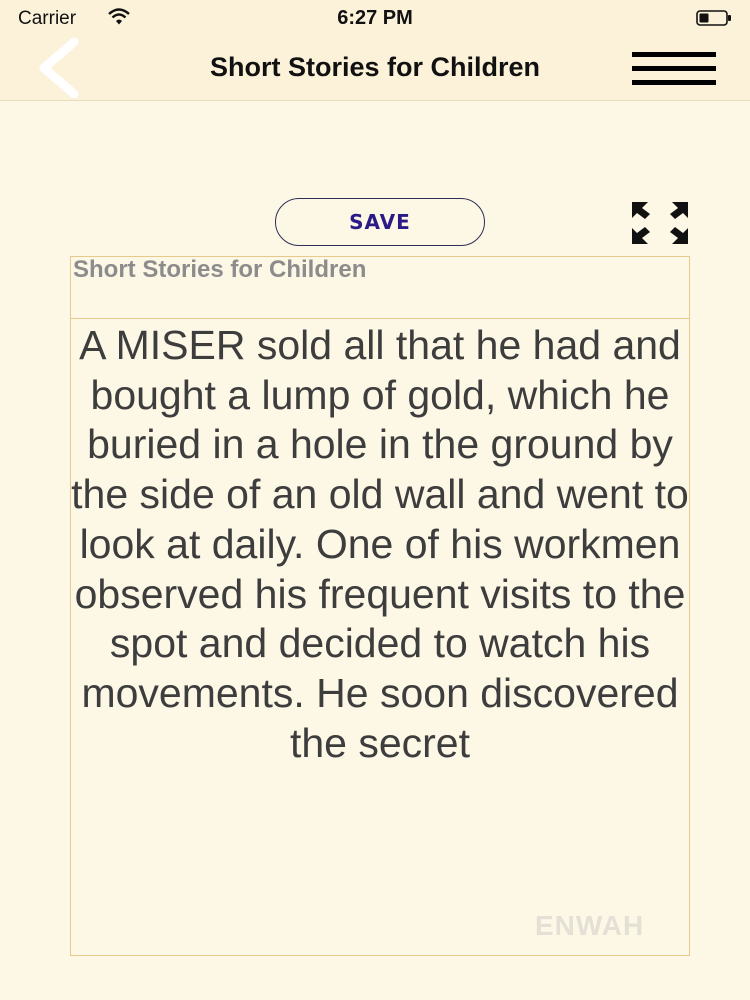 This screenshot has height=1000, width=750. What do you see at coordinates (590, 925) in the screenshot?
I see `watermark: ENWAH` at bounding box center [590, 925].